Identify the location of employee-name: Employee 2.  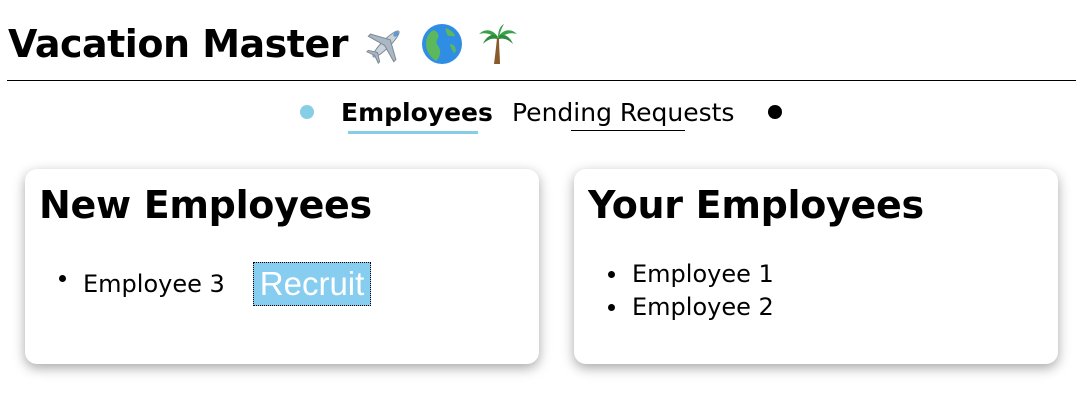
(703, 307).